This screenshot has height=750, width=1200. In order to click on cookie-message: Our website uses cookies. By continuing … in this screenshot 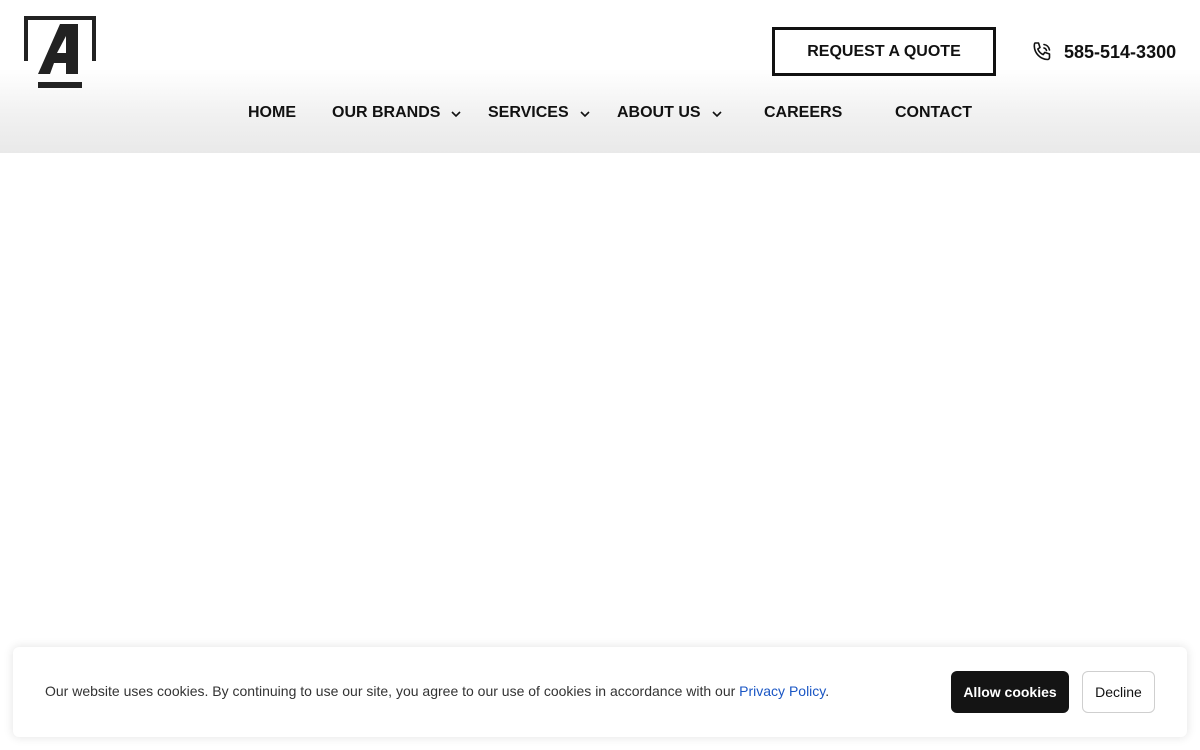, I will do `click(437, 691)`.